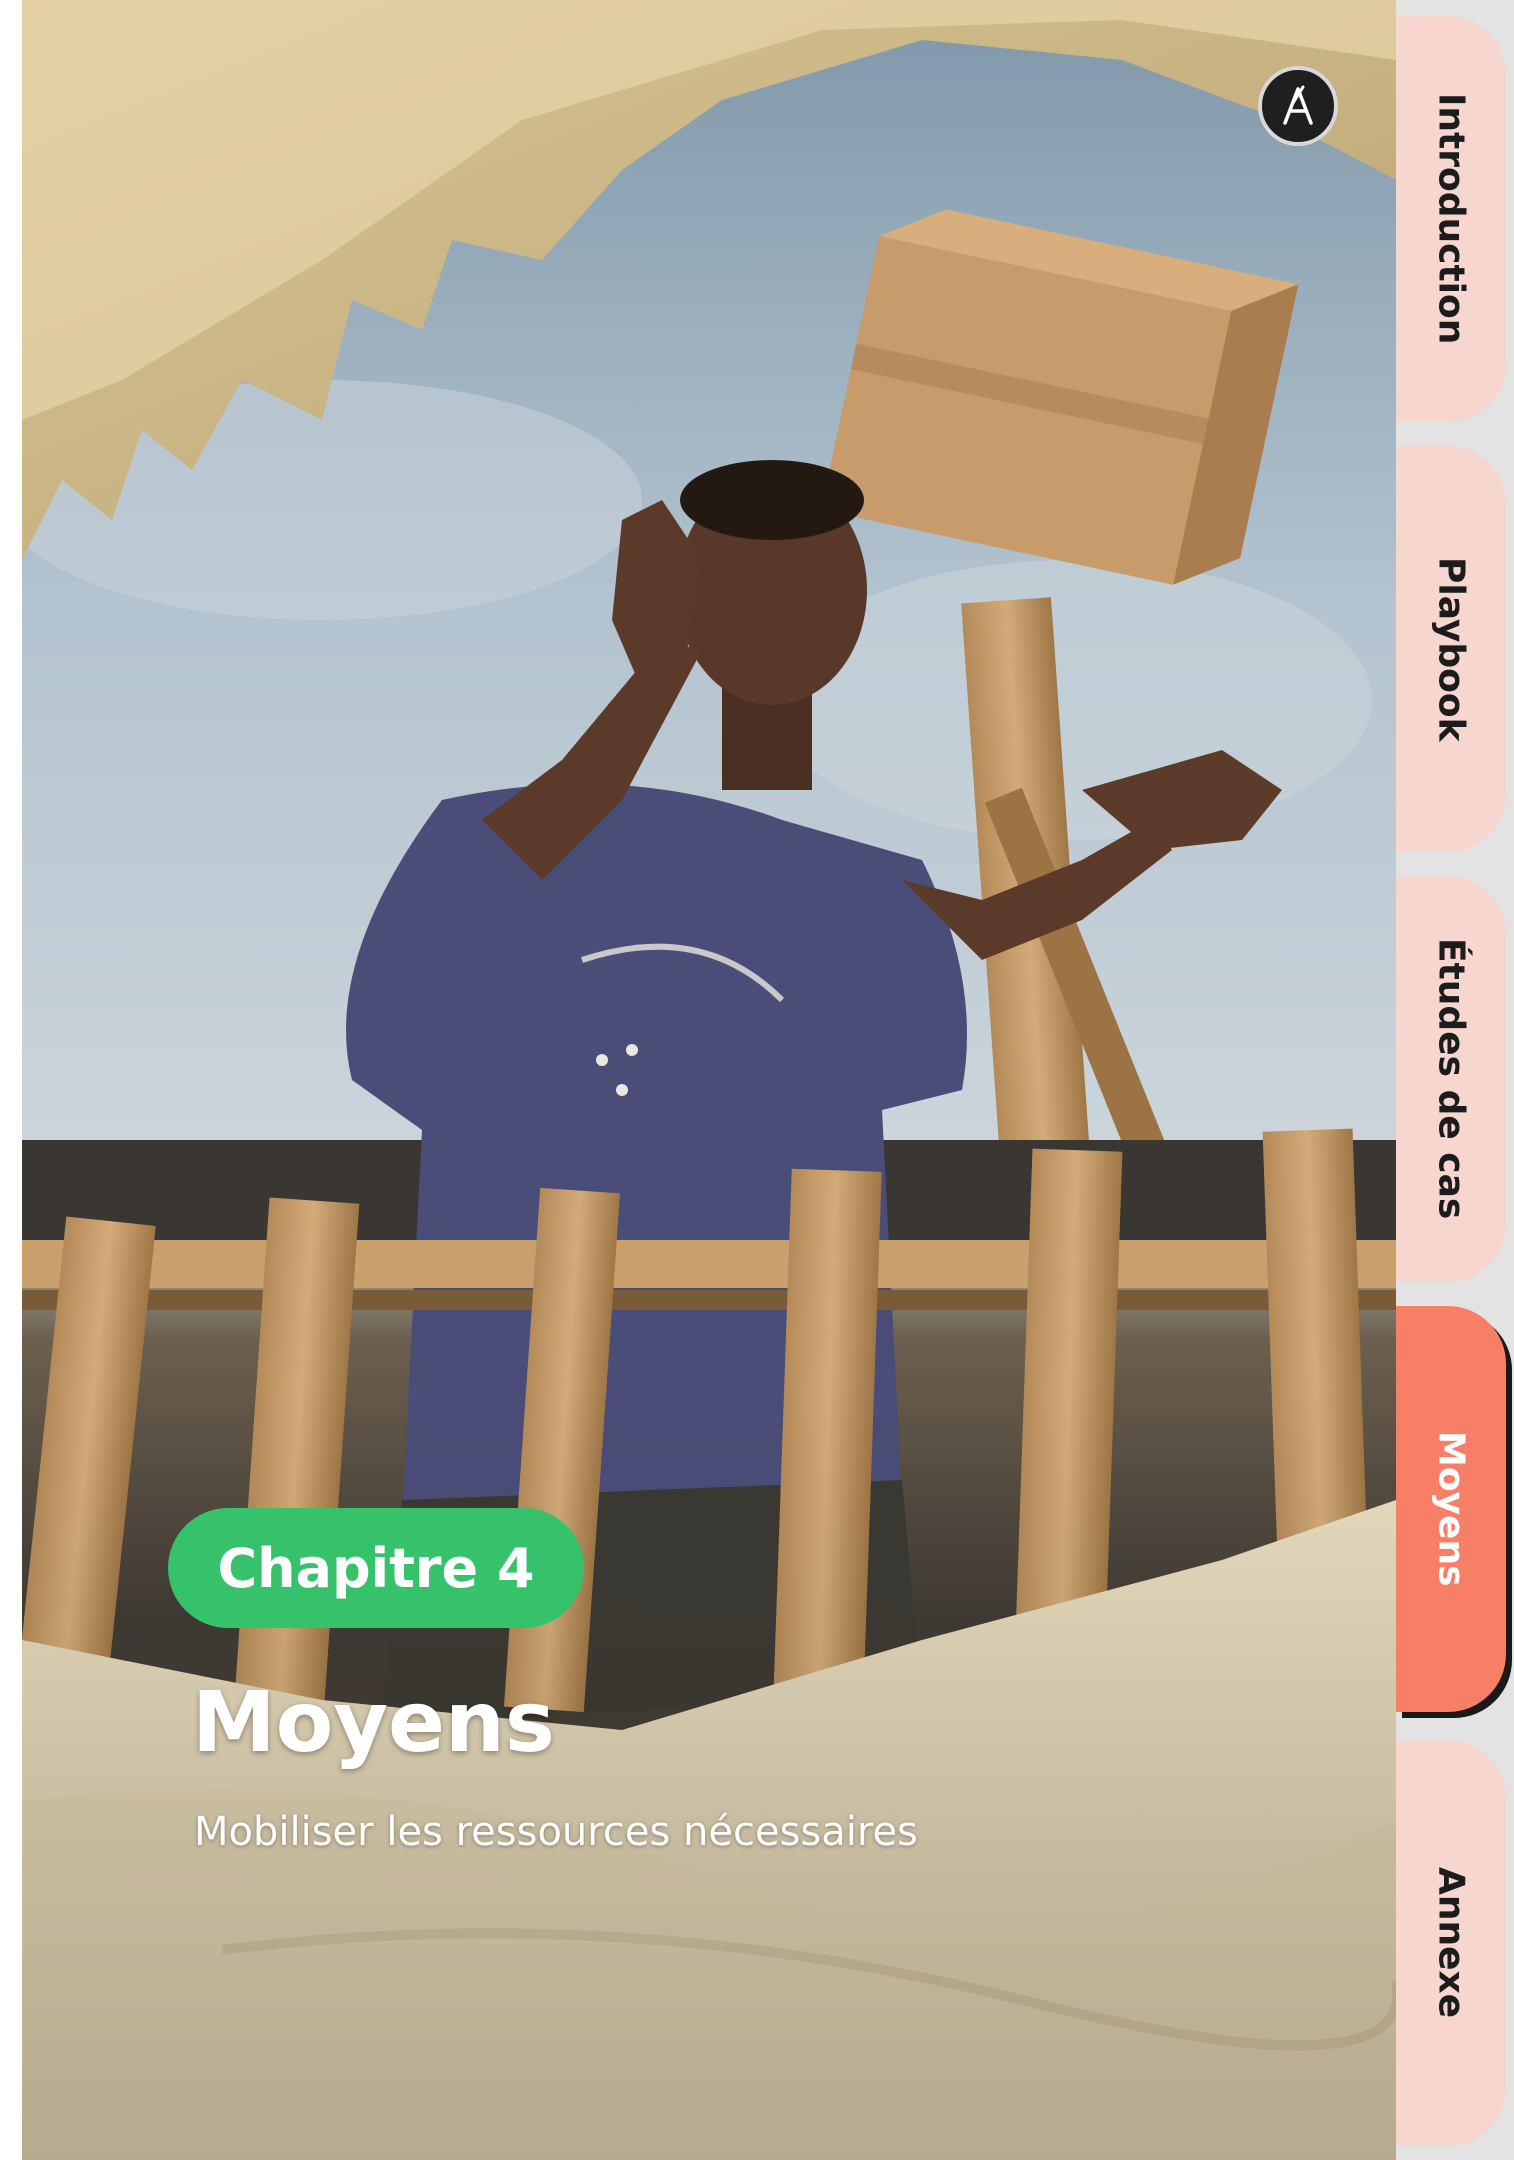 This screenshot has height=2160, width=1514. I want to click on tab-label: Moyens, so click(1451, 1509).